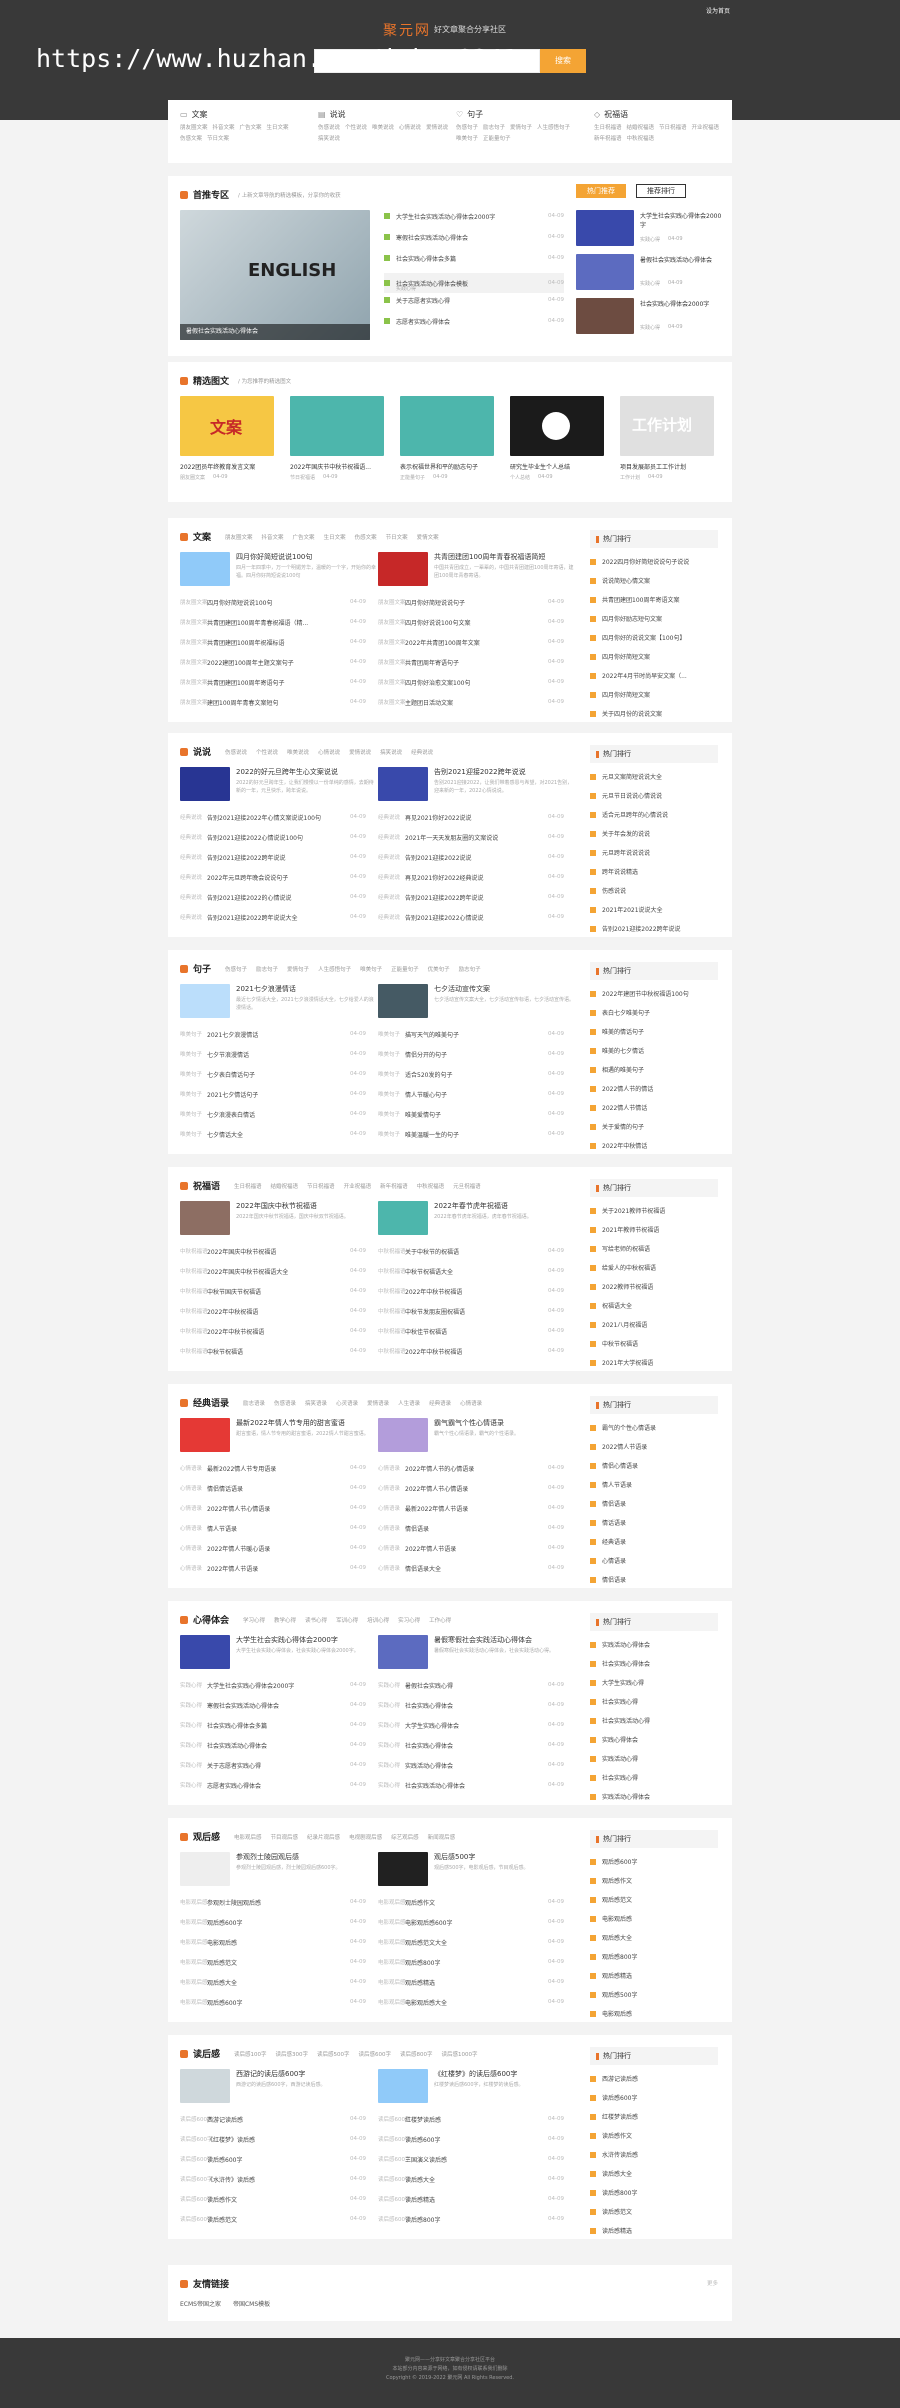 The width and height of the screenshot is (900, 2408). I want to click on gallery-thumb: 工作计划, so click(667, 426).